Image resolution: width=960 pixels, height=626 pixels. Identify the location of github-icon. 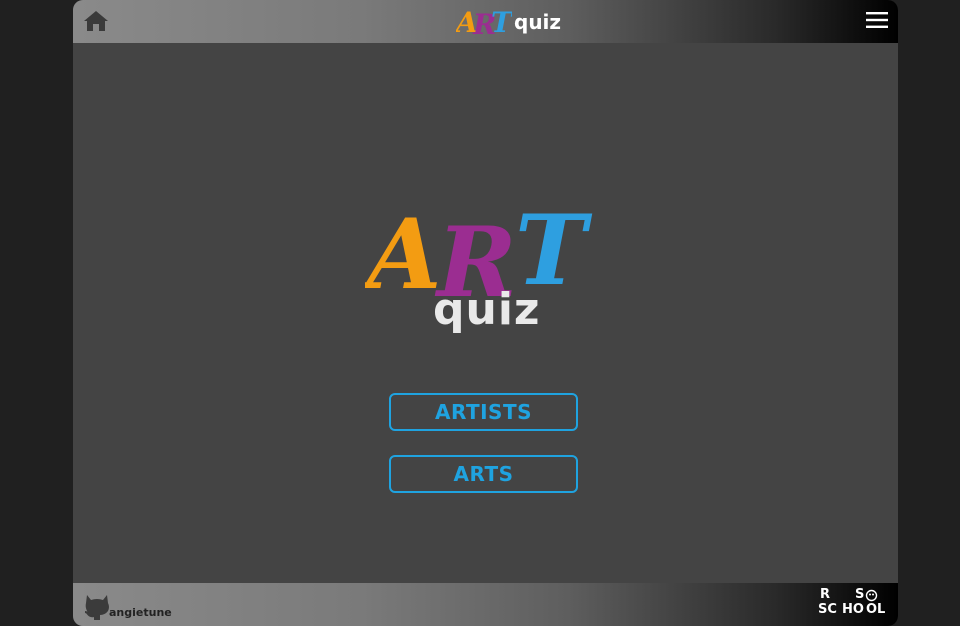
(96, 607).